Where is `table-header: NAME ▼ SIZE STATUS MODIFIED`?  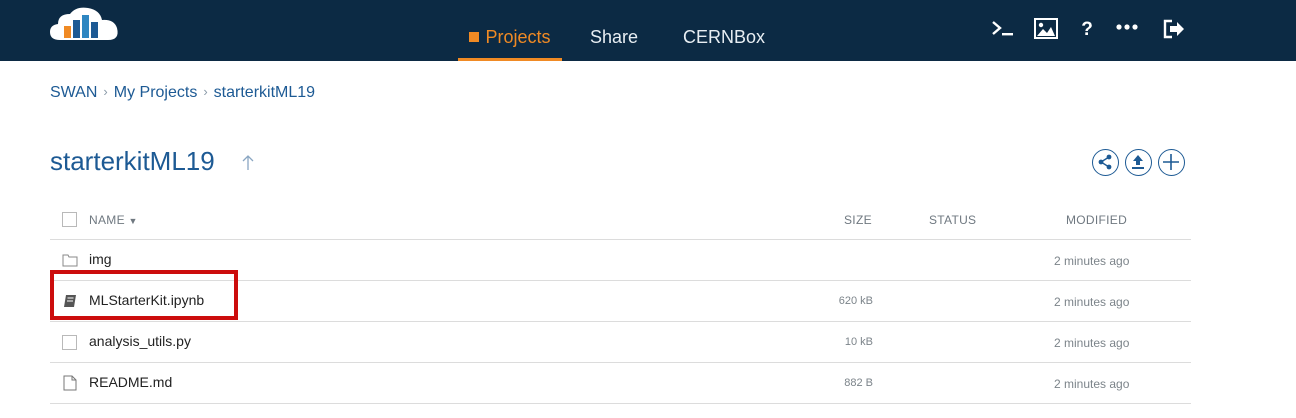
table-header: NAME ▼ SIZE STATUS MODIFIED is located at coordinates (620, 220).